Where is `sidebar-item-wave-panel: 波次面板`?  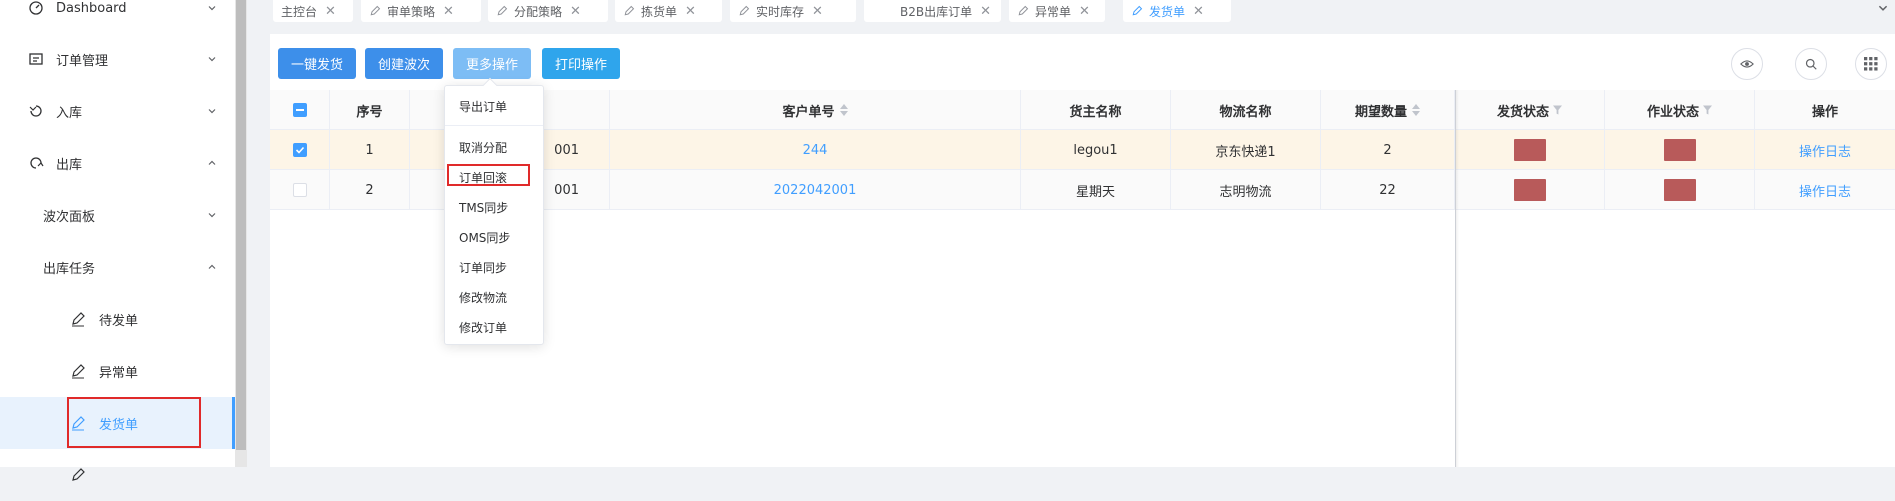 sidebar-item-wave-panel: 波次面板 is located at coordinates (117, 215).